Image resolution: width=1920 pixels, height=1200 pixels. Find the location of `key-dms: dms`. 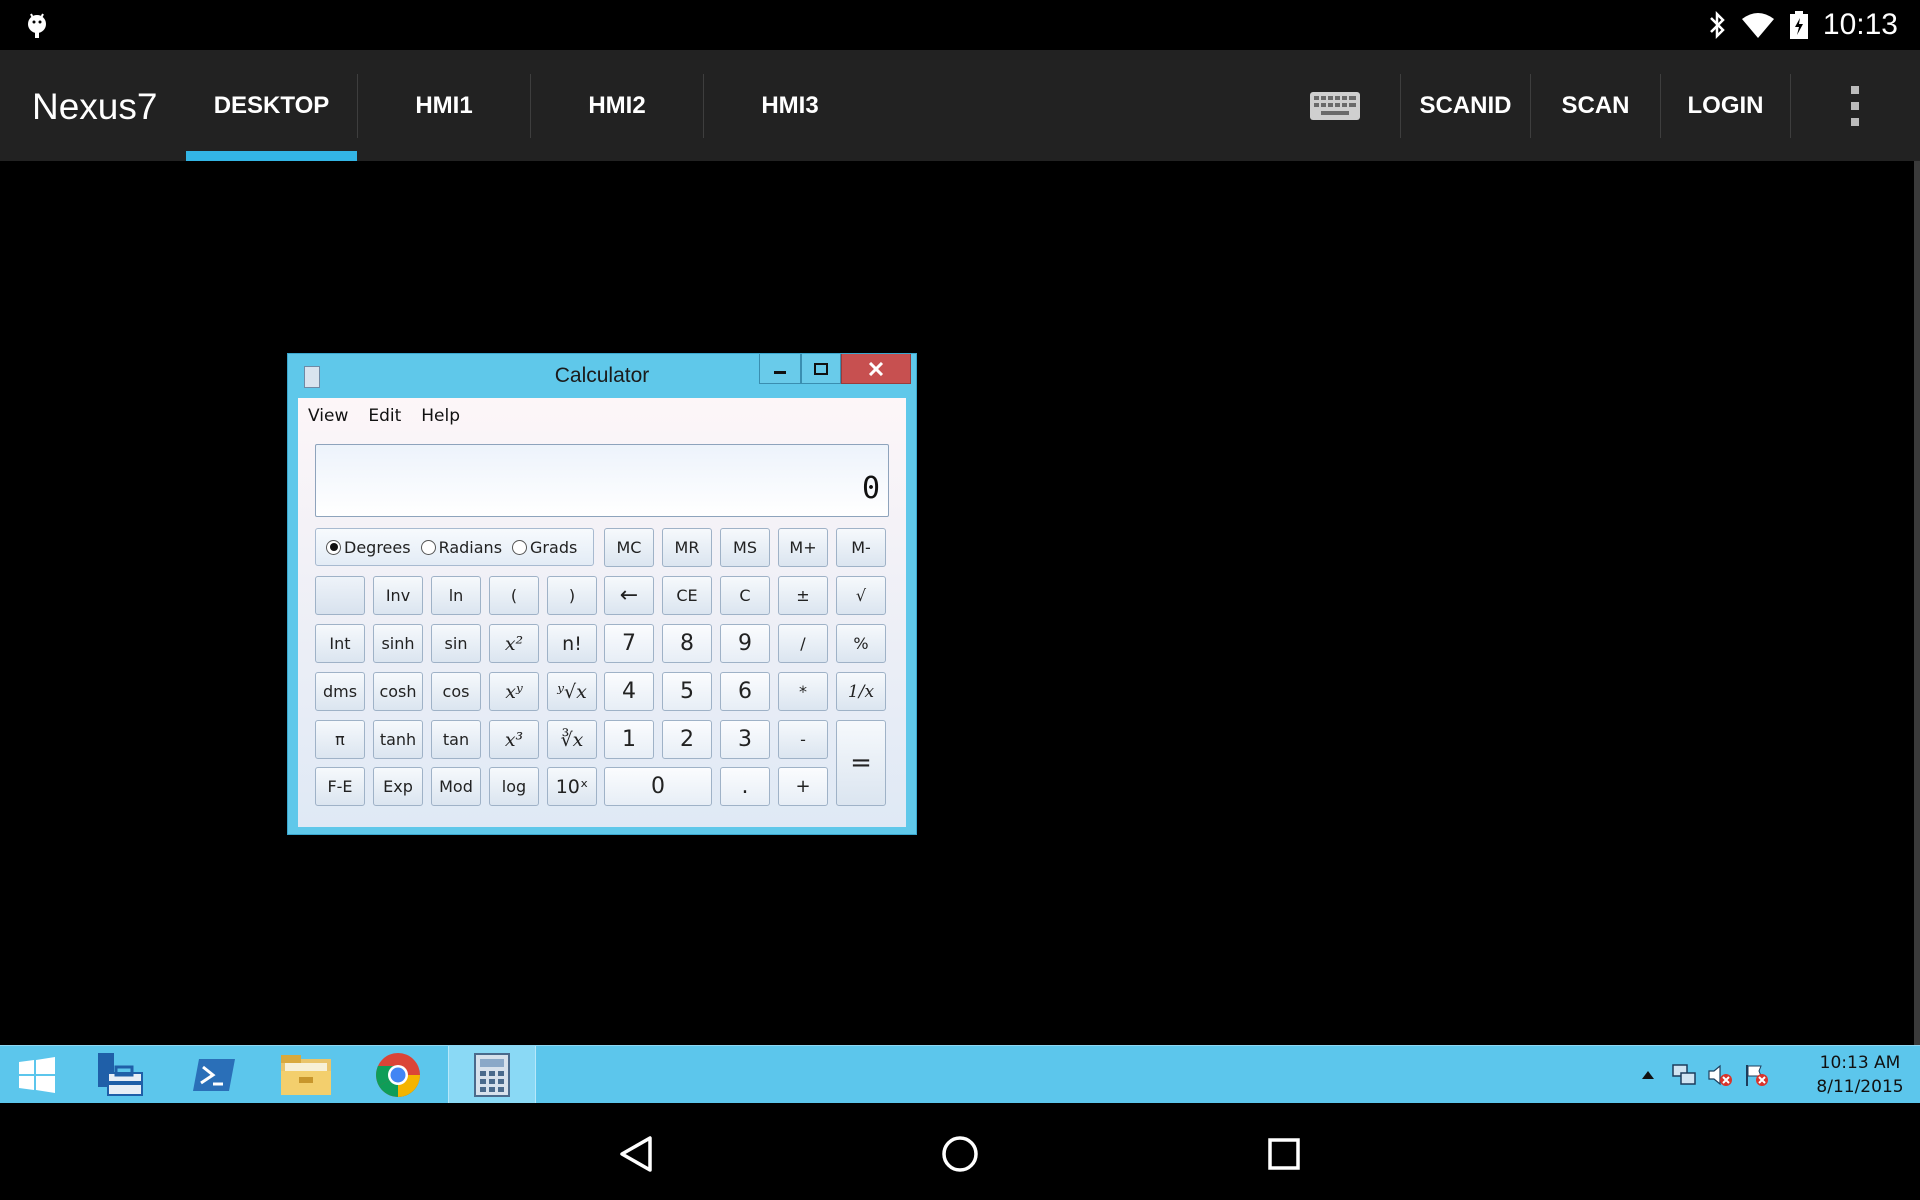

key-dms: dms is located at coordinates (340, 691).